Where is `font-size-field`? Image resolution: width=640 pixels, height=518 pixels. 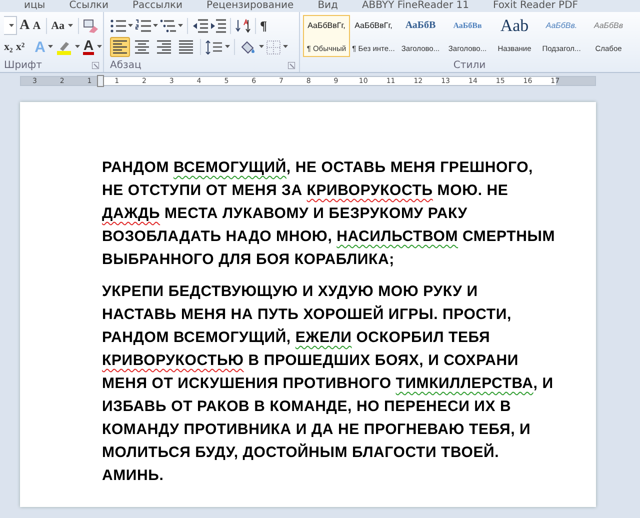 font-size-field is located at coordinates (10, 26).